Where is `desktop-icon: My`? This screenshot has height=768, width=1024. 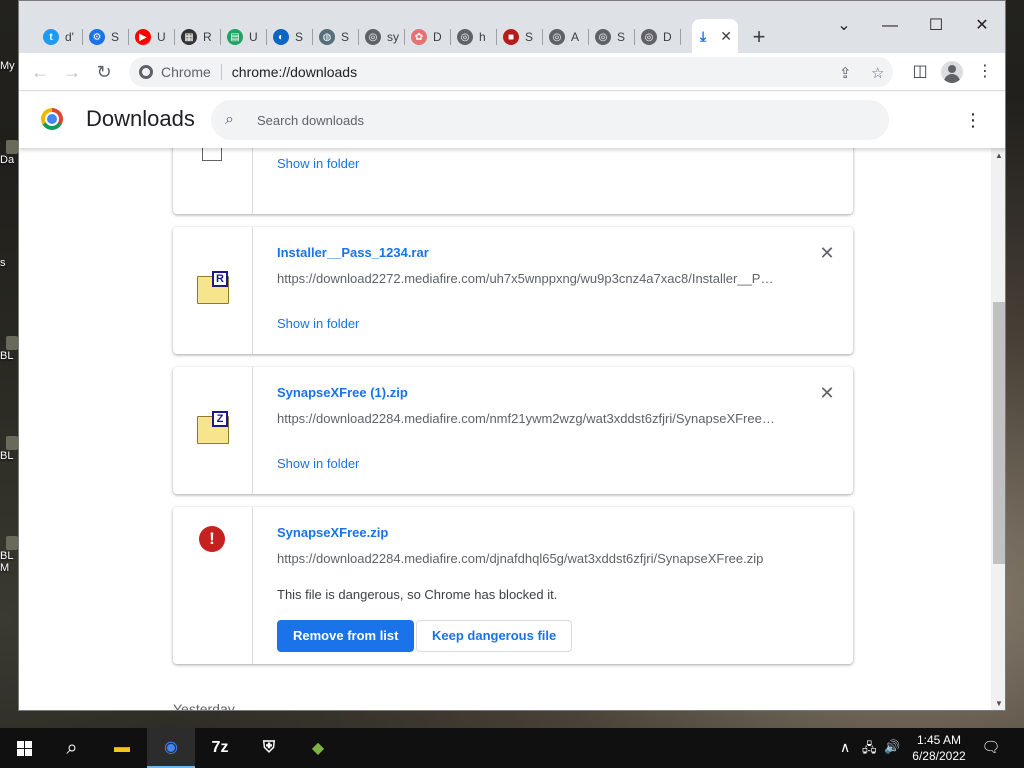
desktop-icon: My is located at coordinates (9, 66).